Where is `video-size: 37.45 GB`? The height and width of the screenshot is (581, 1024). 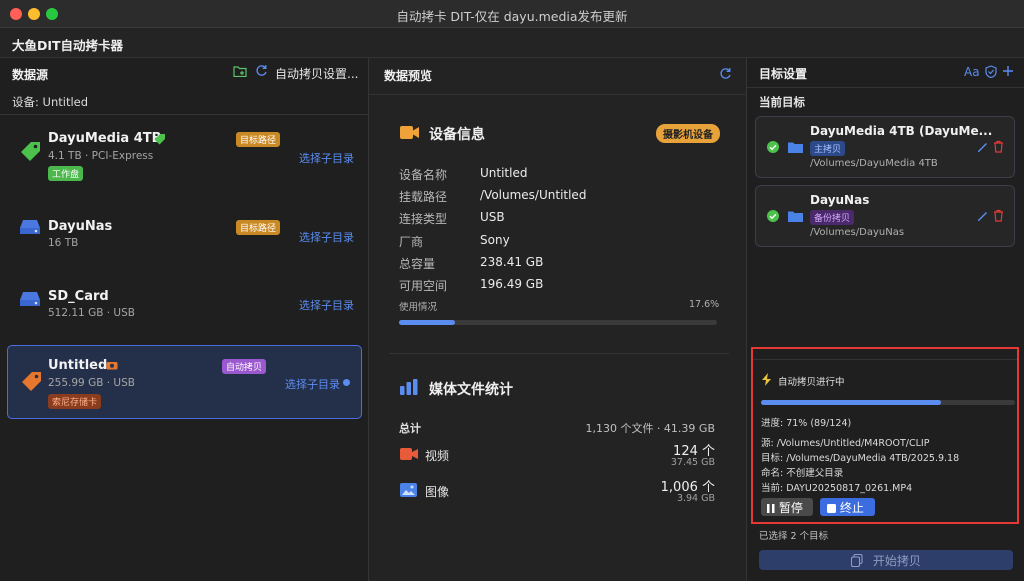 video-size: 37.45 GB is located at coordinates (692, 462).